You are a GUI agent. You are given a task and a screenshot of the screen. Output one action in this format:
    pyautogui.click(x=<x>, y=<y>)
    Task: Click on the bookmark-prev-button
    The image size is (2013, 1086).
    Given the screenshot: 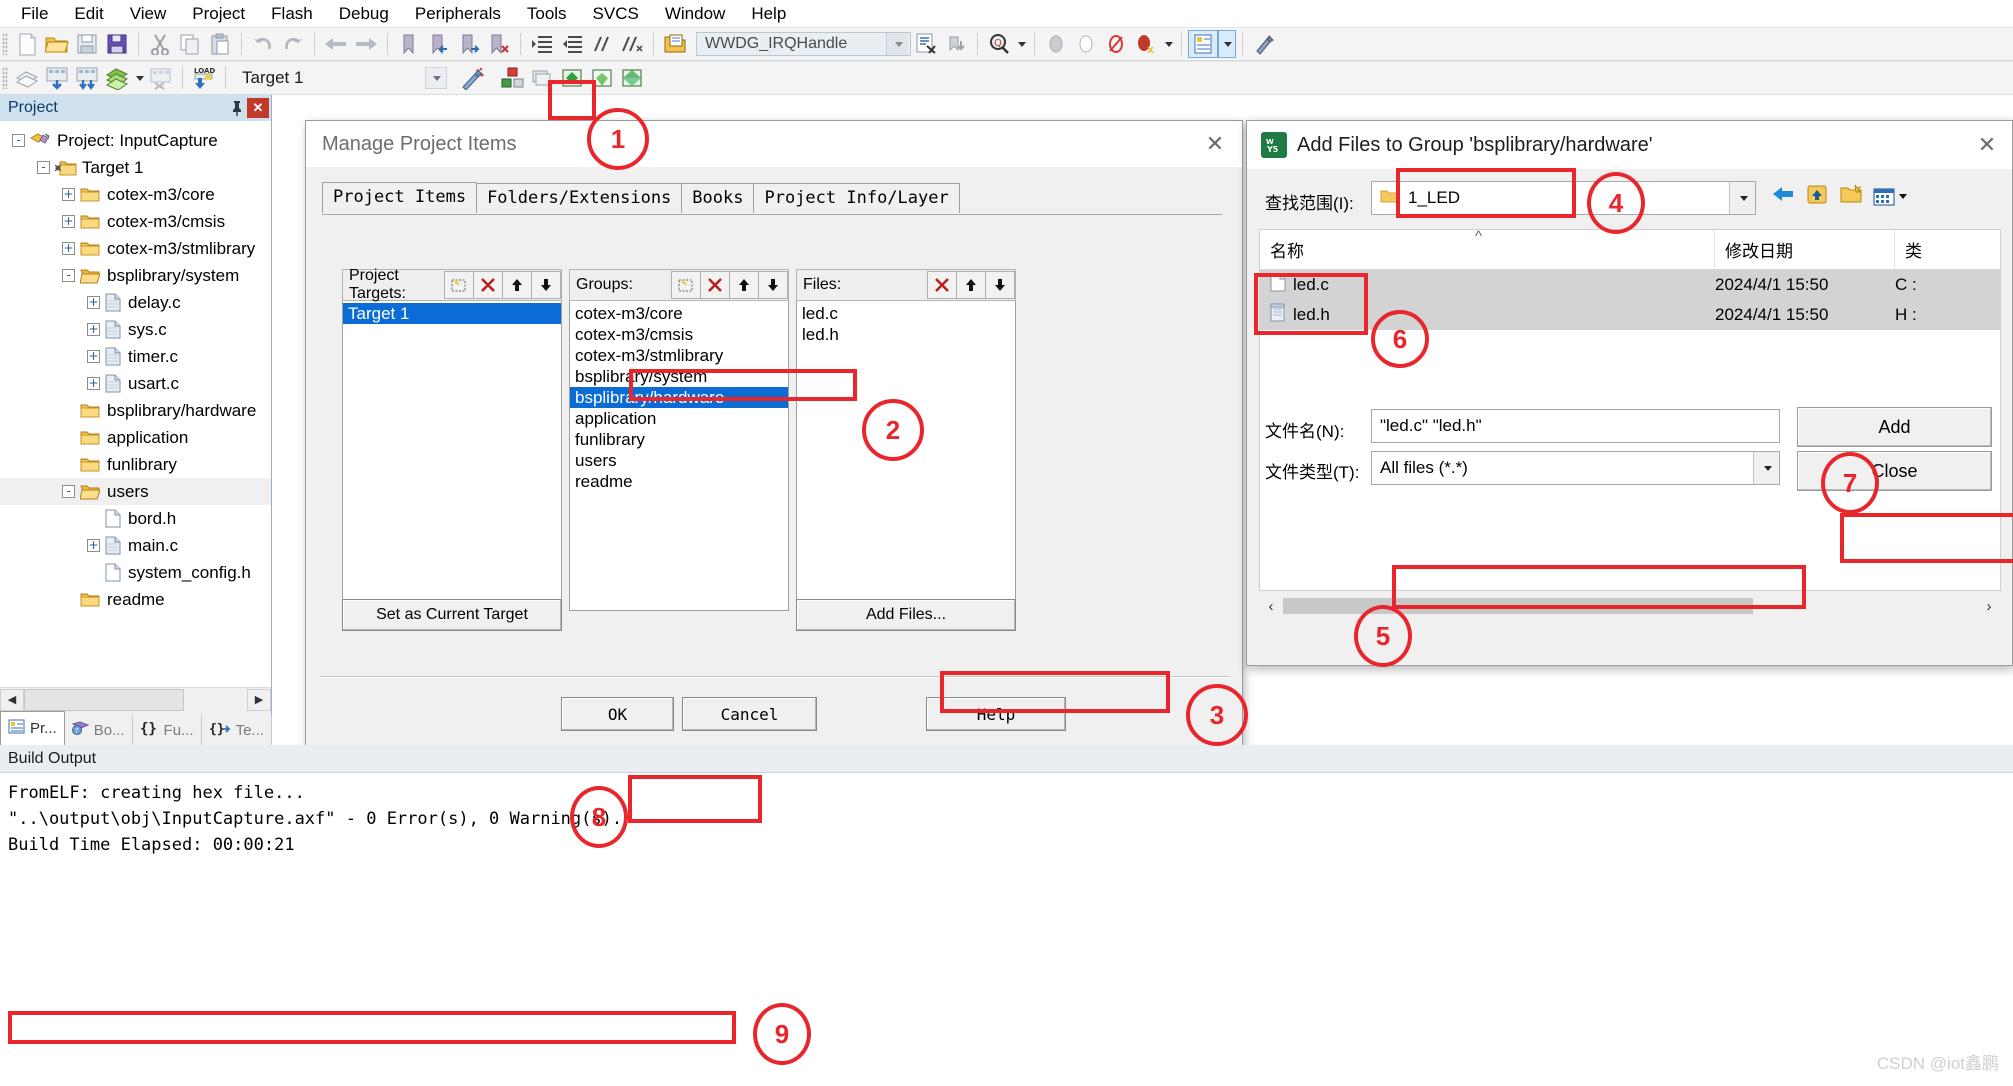 What is the action you would take?
    pyautogui.click(x=439, y=44)
    